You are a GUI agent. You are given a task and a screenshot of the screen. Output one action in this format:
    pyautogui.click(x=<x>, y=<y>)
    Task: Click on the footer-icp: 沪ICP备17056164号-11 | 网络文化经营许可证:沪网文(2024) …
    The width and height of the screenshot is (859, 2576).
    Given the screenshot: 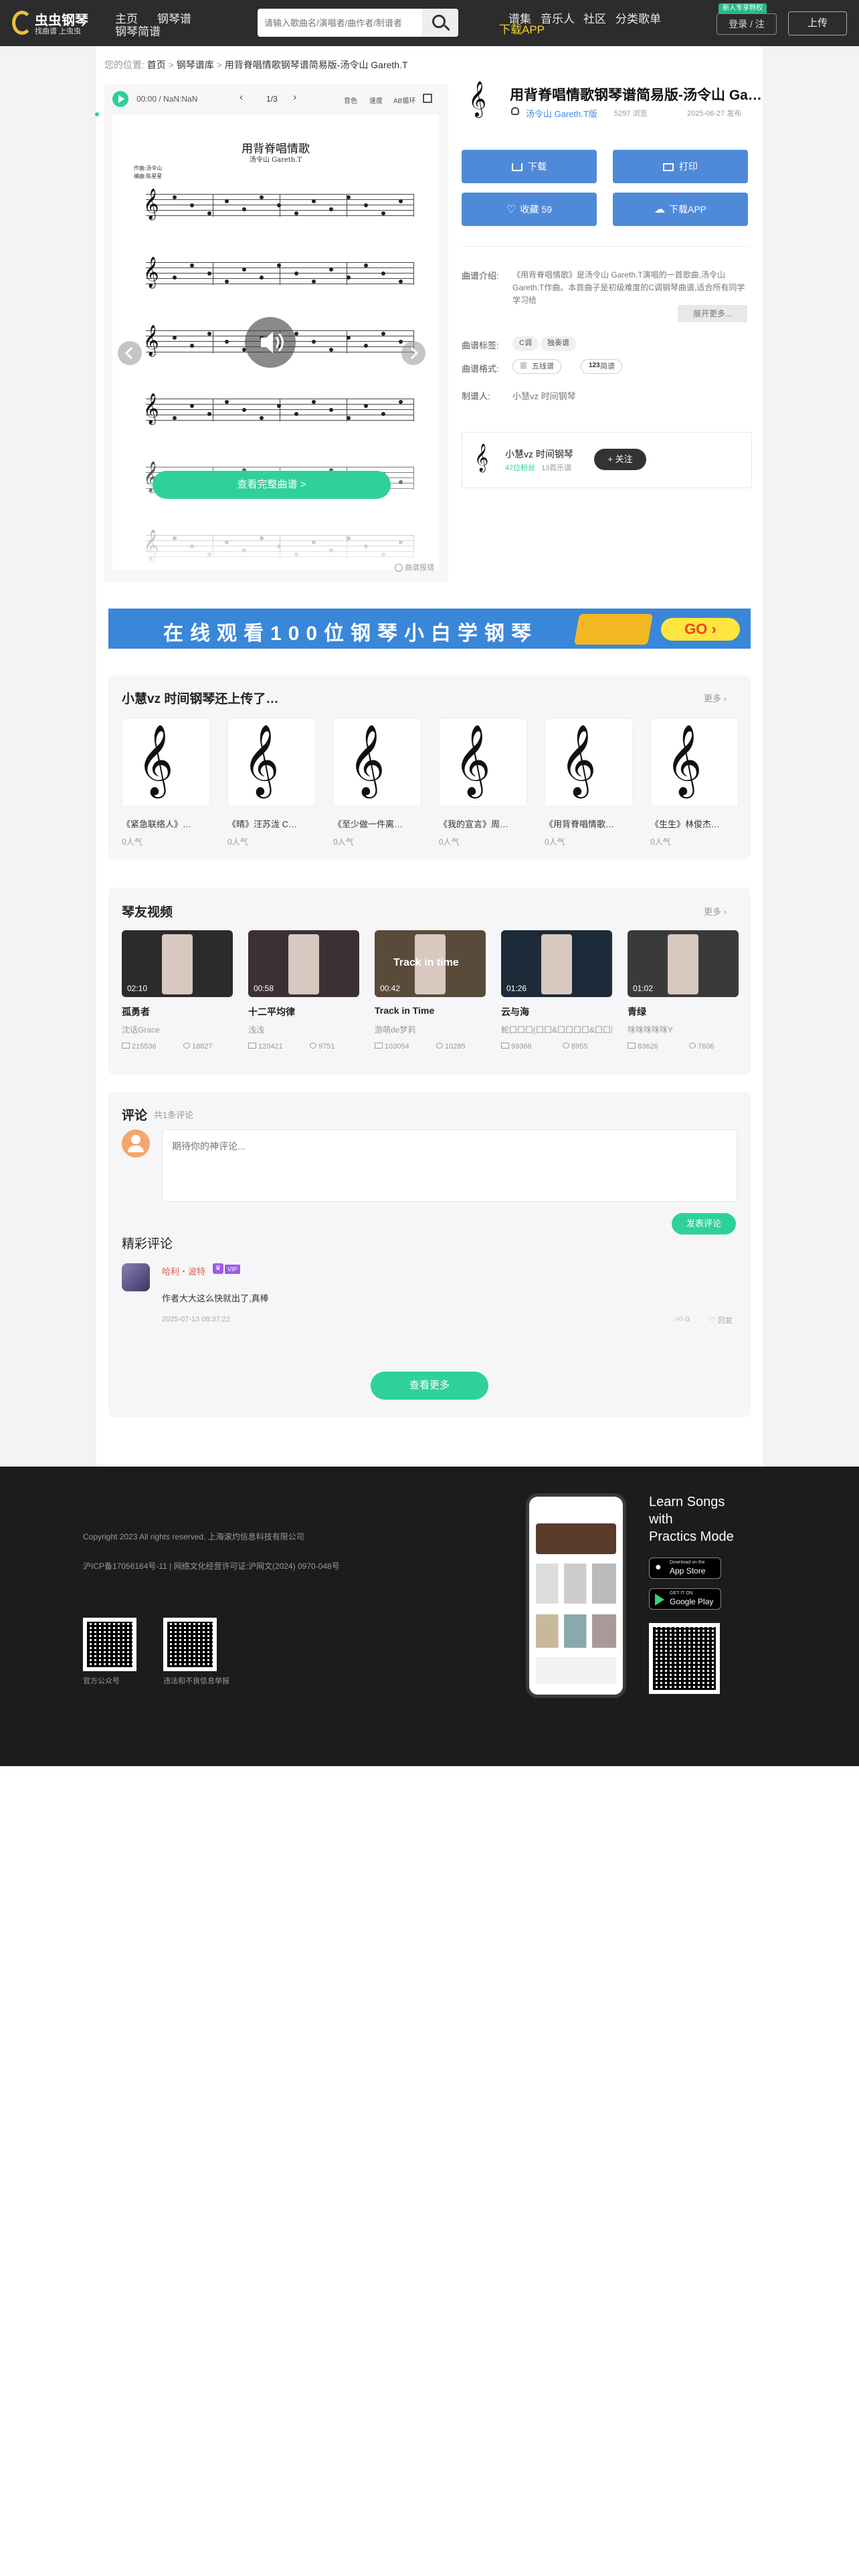 What is the action you would take?
    pyautogui.click(x=212, y=1566)
    